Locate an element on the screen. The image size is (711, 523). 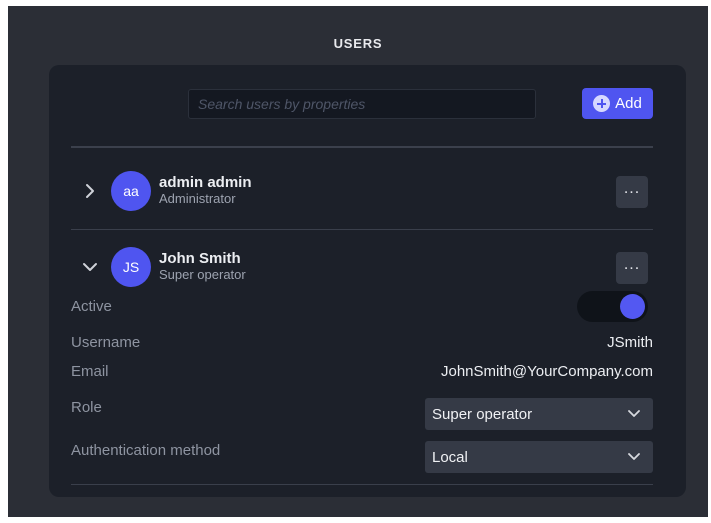
role-select: Super operator is located at coordinates (539, 414).